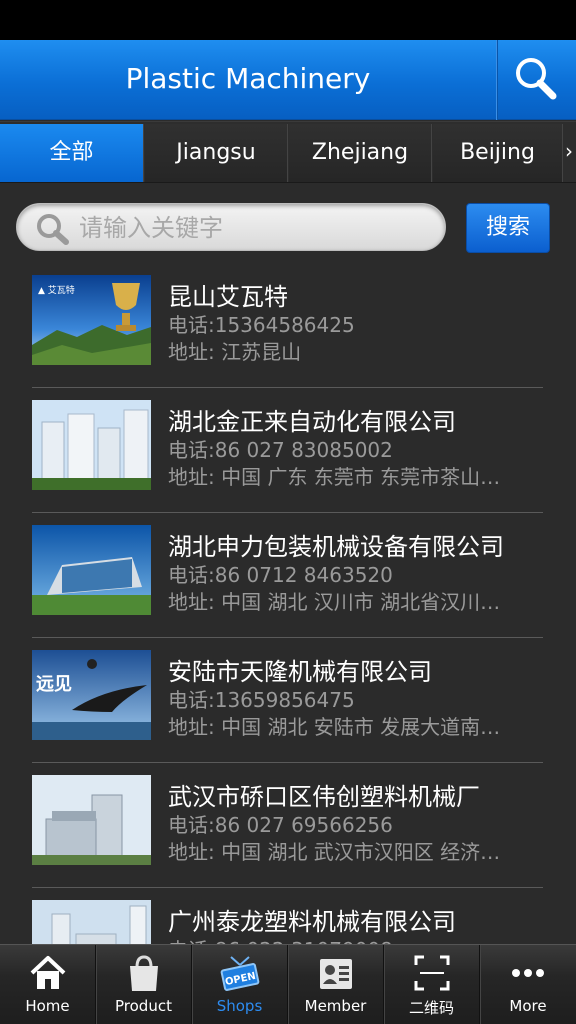 This screenshot has height=1024, width=576. Describe the element at coordinates (360, 153) in the screenshot. I see `tab-zhejiang: Zhejiang` at that location.